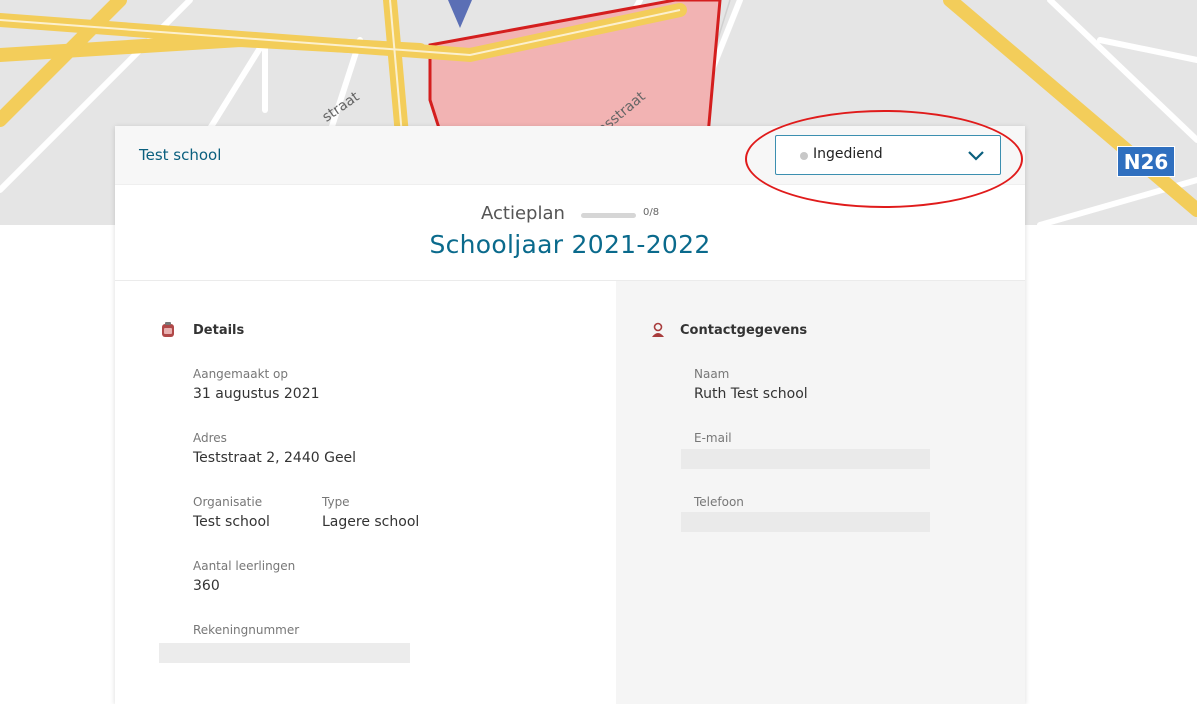 This screenshot has width=1197, height=704. What do you see at coordinates (848, 154) in the screenshot?
I see `status-selected-value: Ingediend` at bounding box center [848, 154].